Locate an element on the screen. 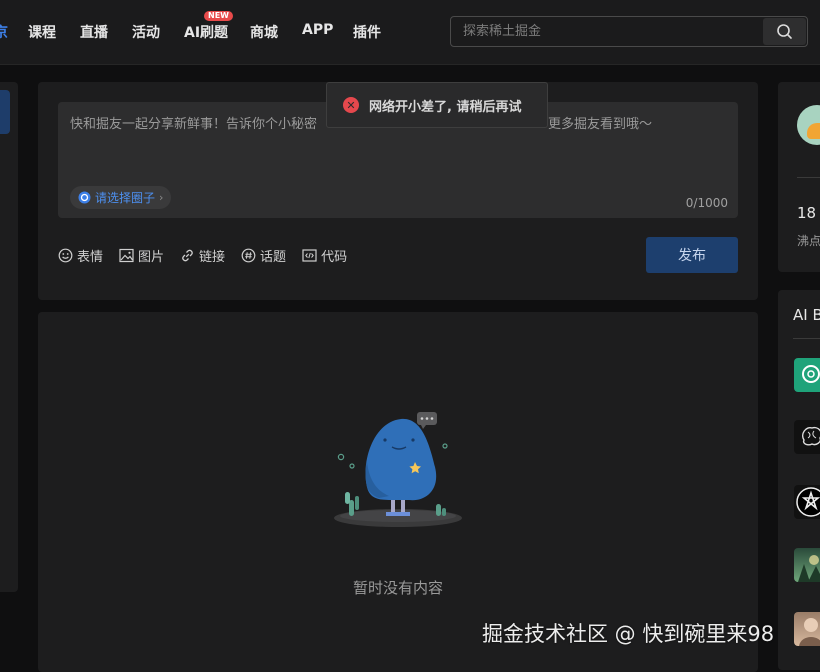  user-card: 18 沸点 is located at coordinates (799, 177).